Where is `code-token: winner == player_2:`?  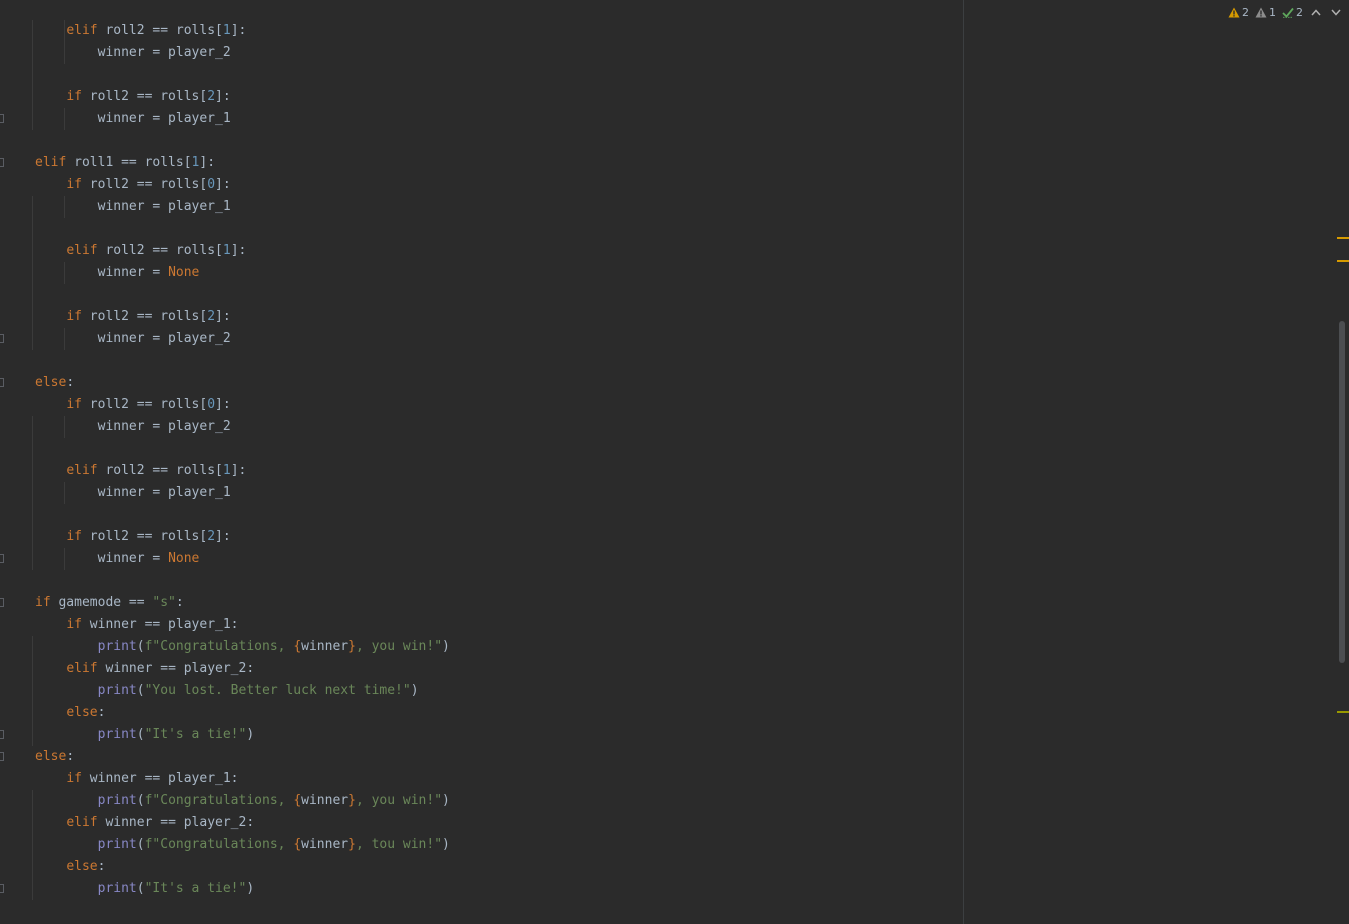 code-token: winner == player_2: is located at coordinates (176, 668).